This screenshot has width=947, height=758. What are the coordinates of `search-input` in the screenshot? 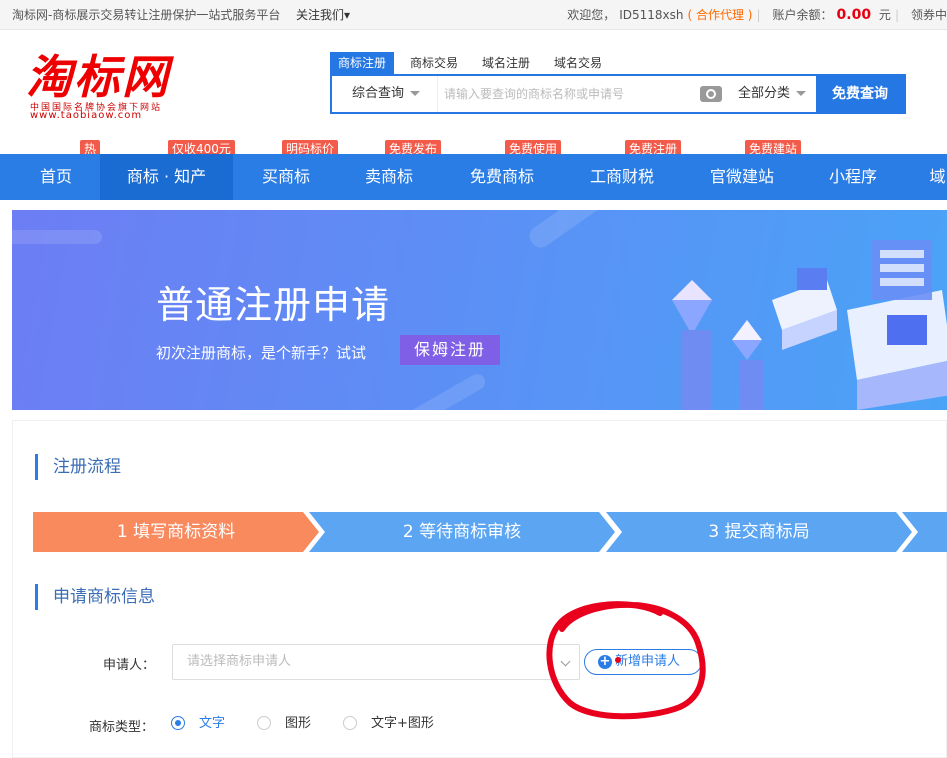 It's located at (569, 94).